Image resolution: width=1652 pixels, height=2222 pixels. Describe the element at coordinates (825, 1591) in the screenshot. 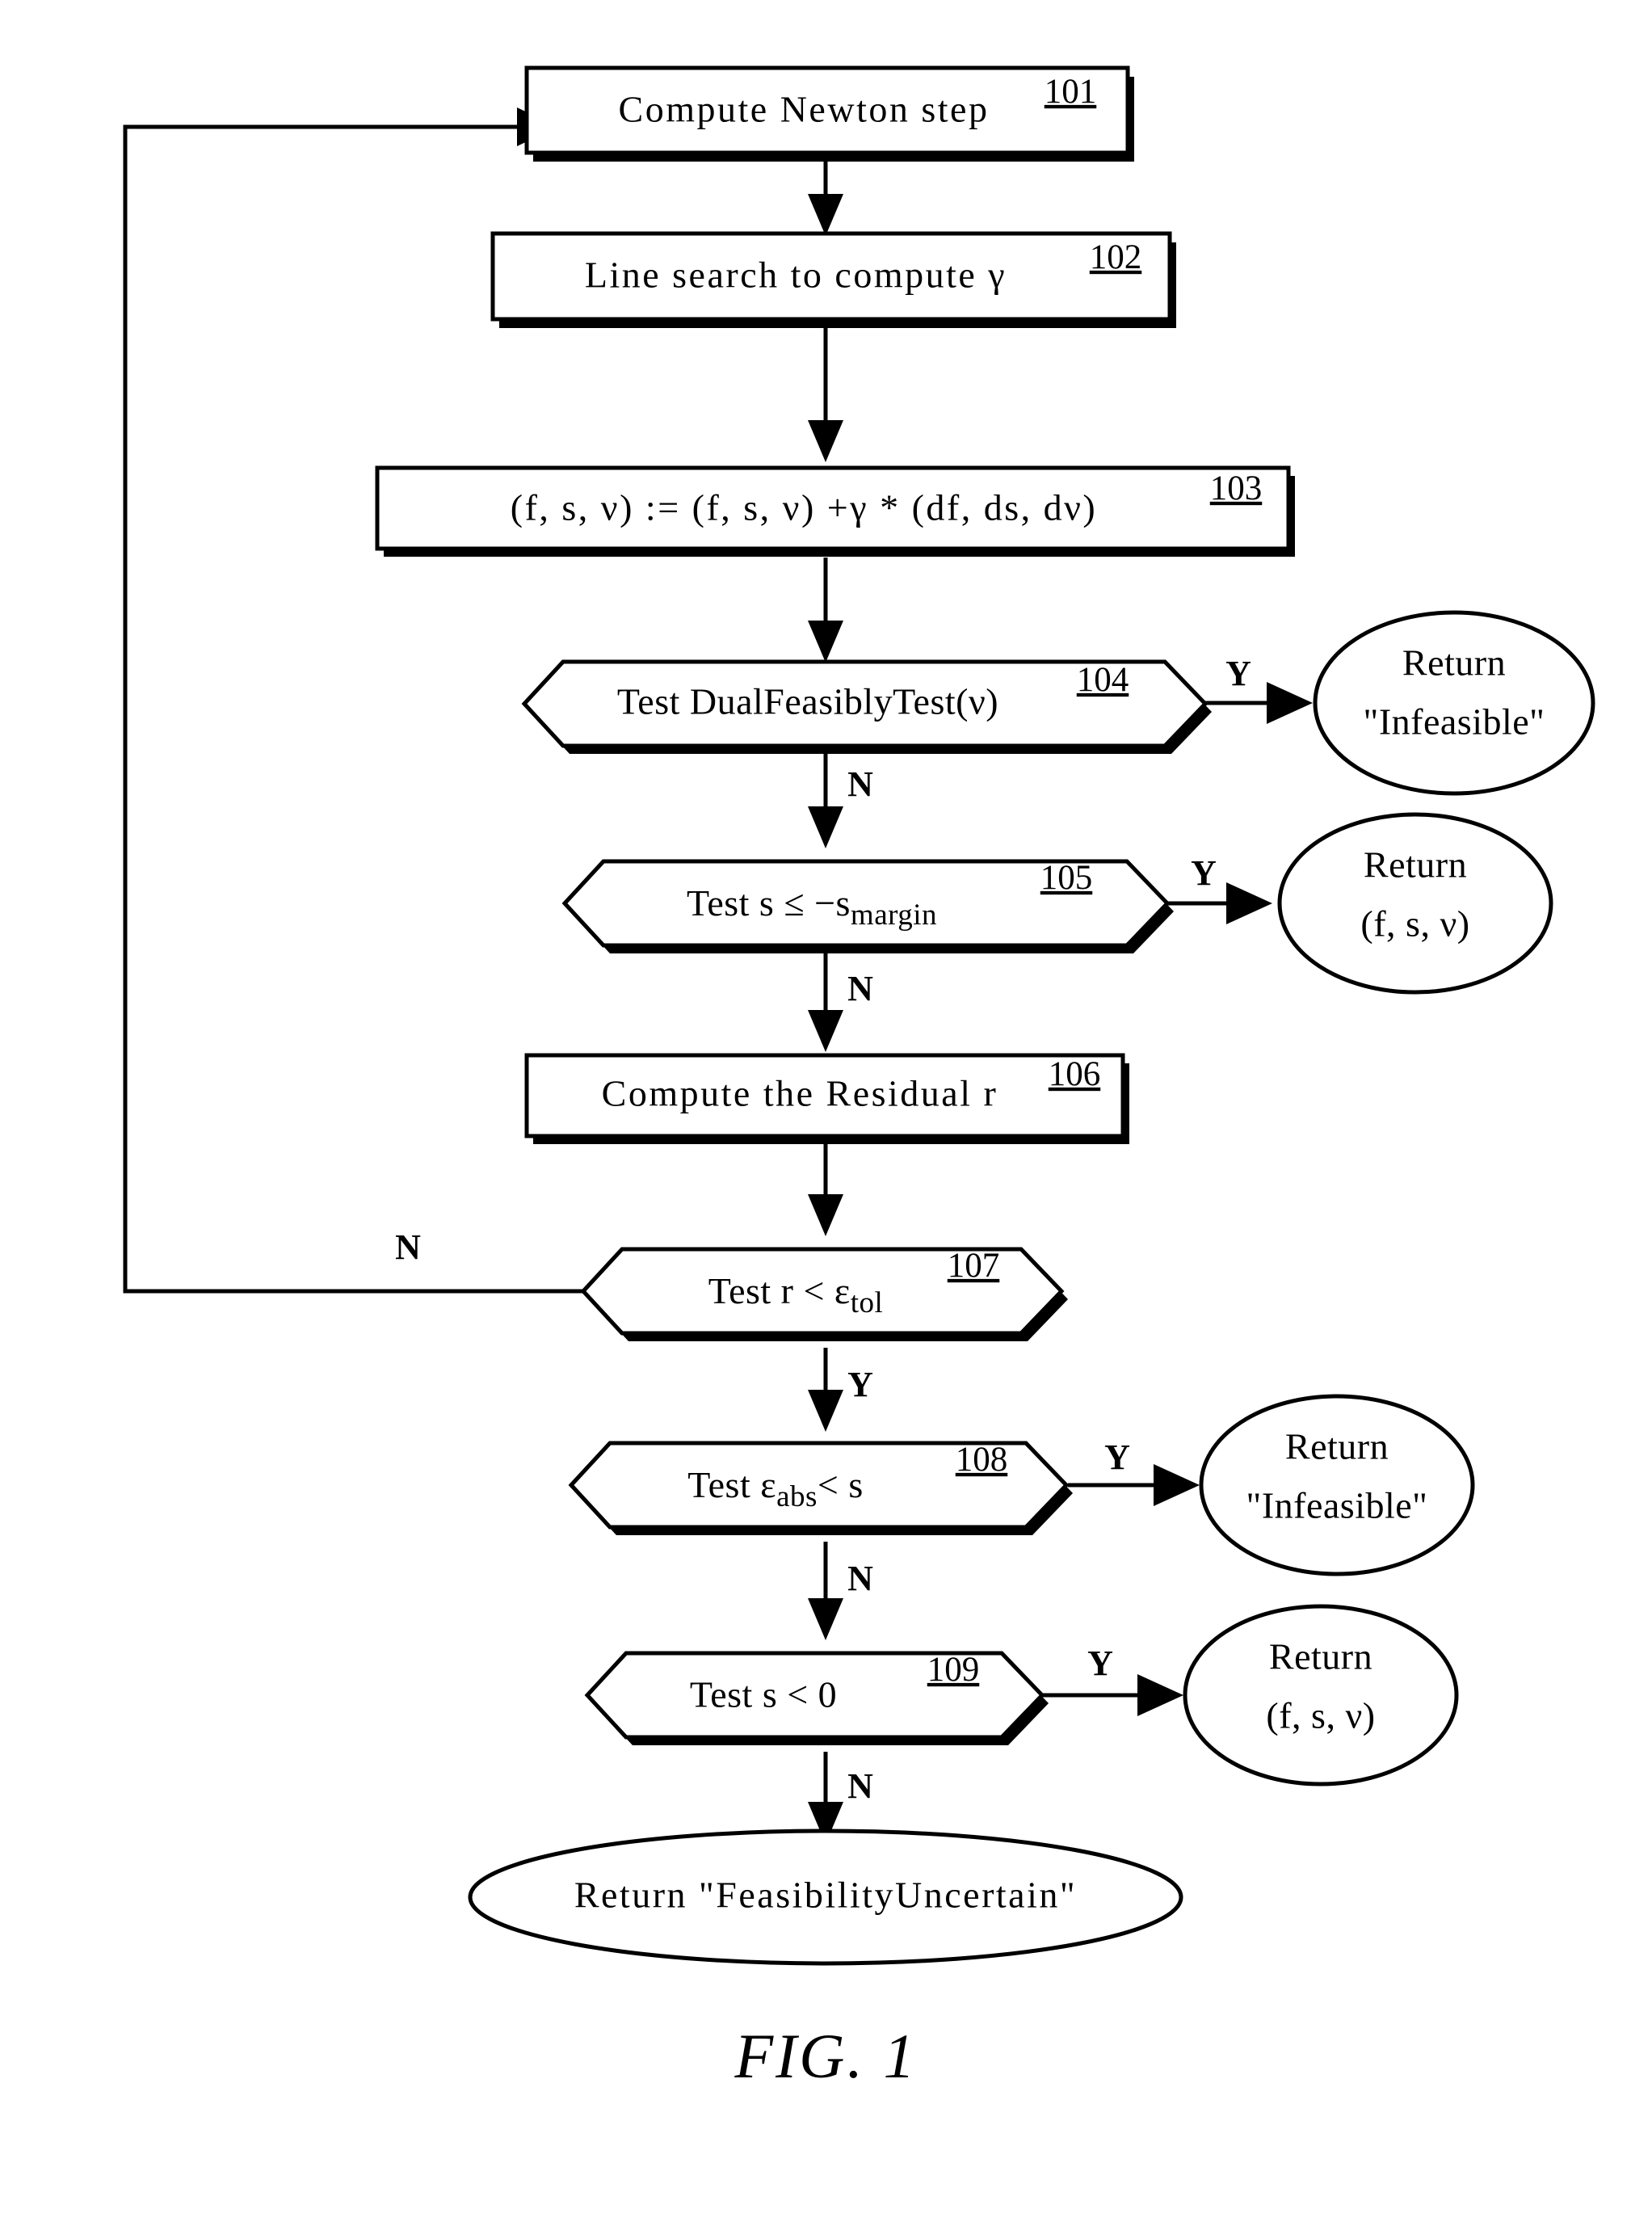

I see `edge-108-no` at that location.